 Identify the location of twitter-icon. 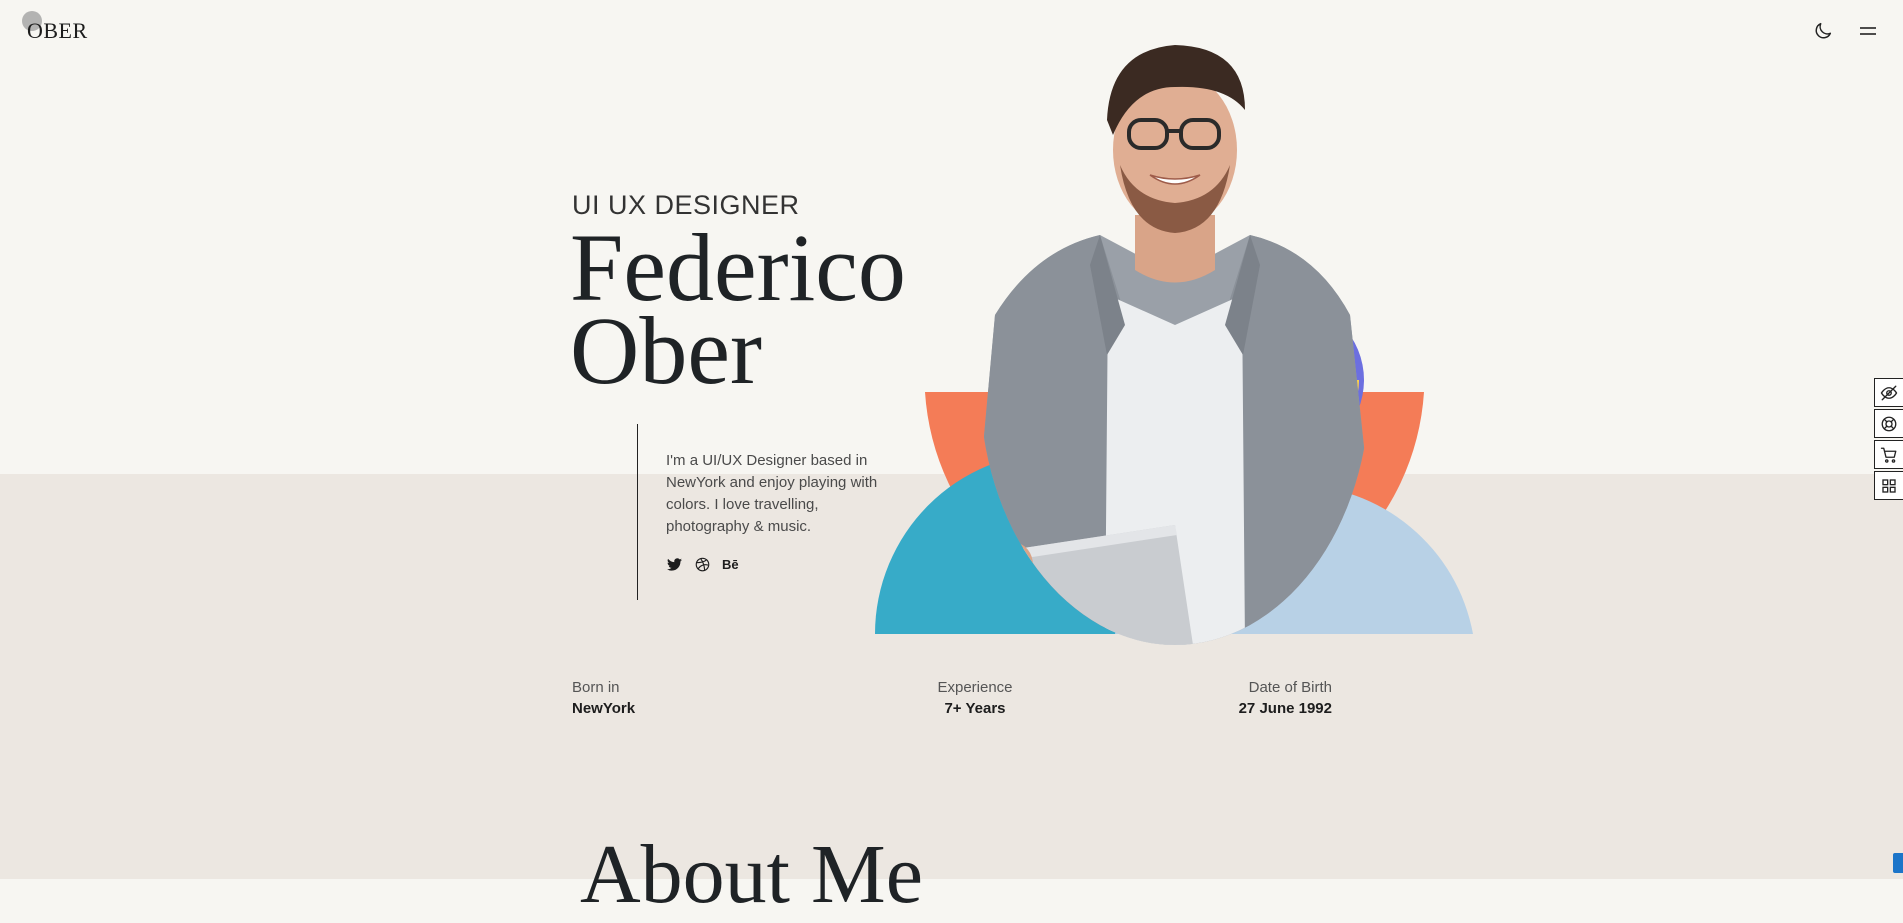
(674, 564).